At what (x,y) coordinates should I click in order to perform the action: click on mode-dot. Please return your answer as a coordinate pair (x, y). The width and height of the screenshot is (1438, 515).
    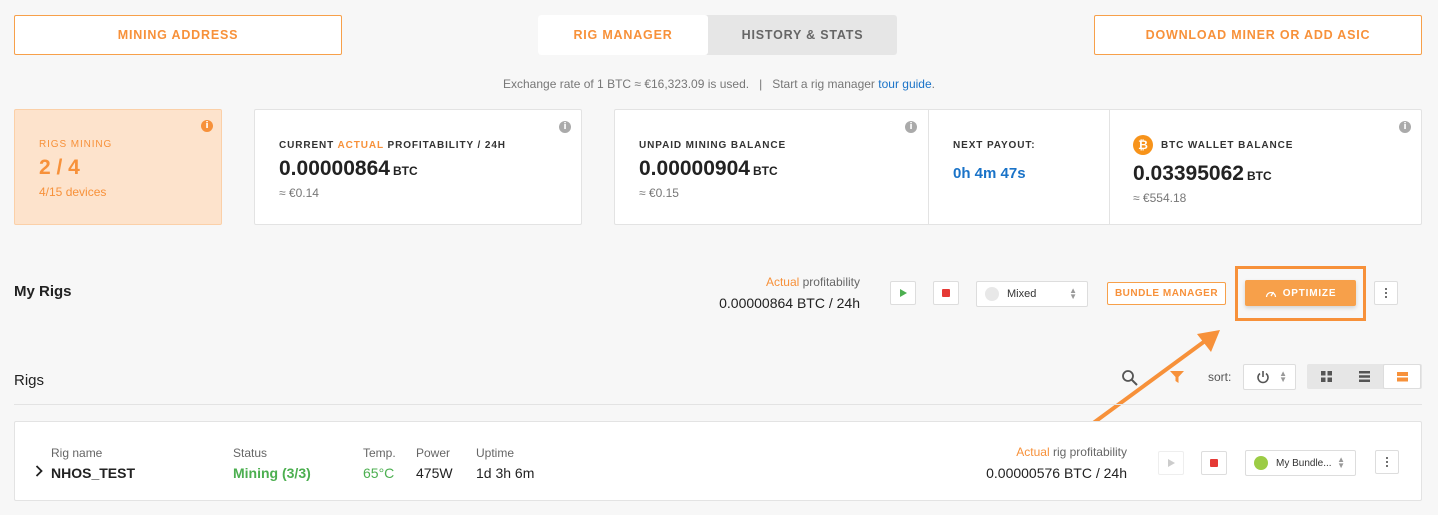
    Looking at the image, I should click on (992, 294).